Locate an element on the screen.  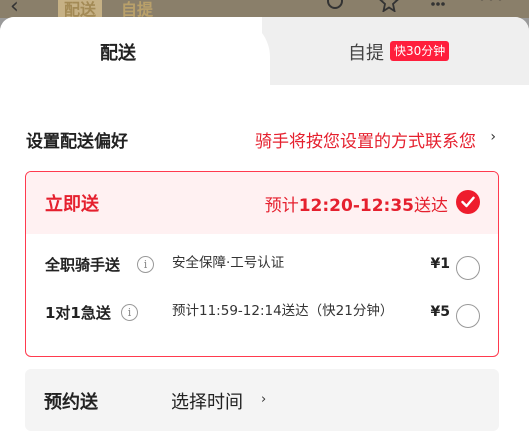
eta-time: 12:20-12:35 is located at coordinates (356, 206).